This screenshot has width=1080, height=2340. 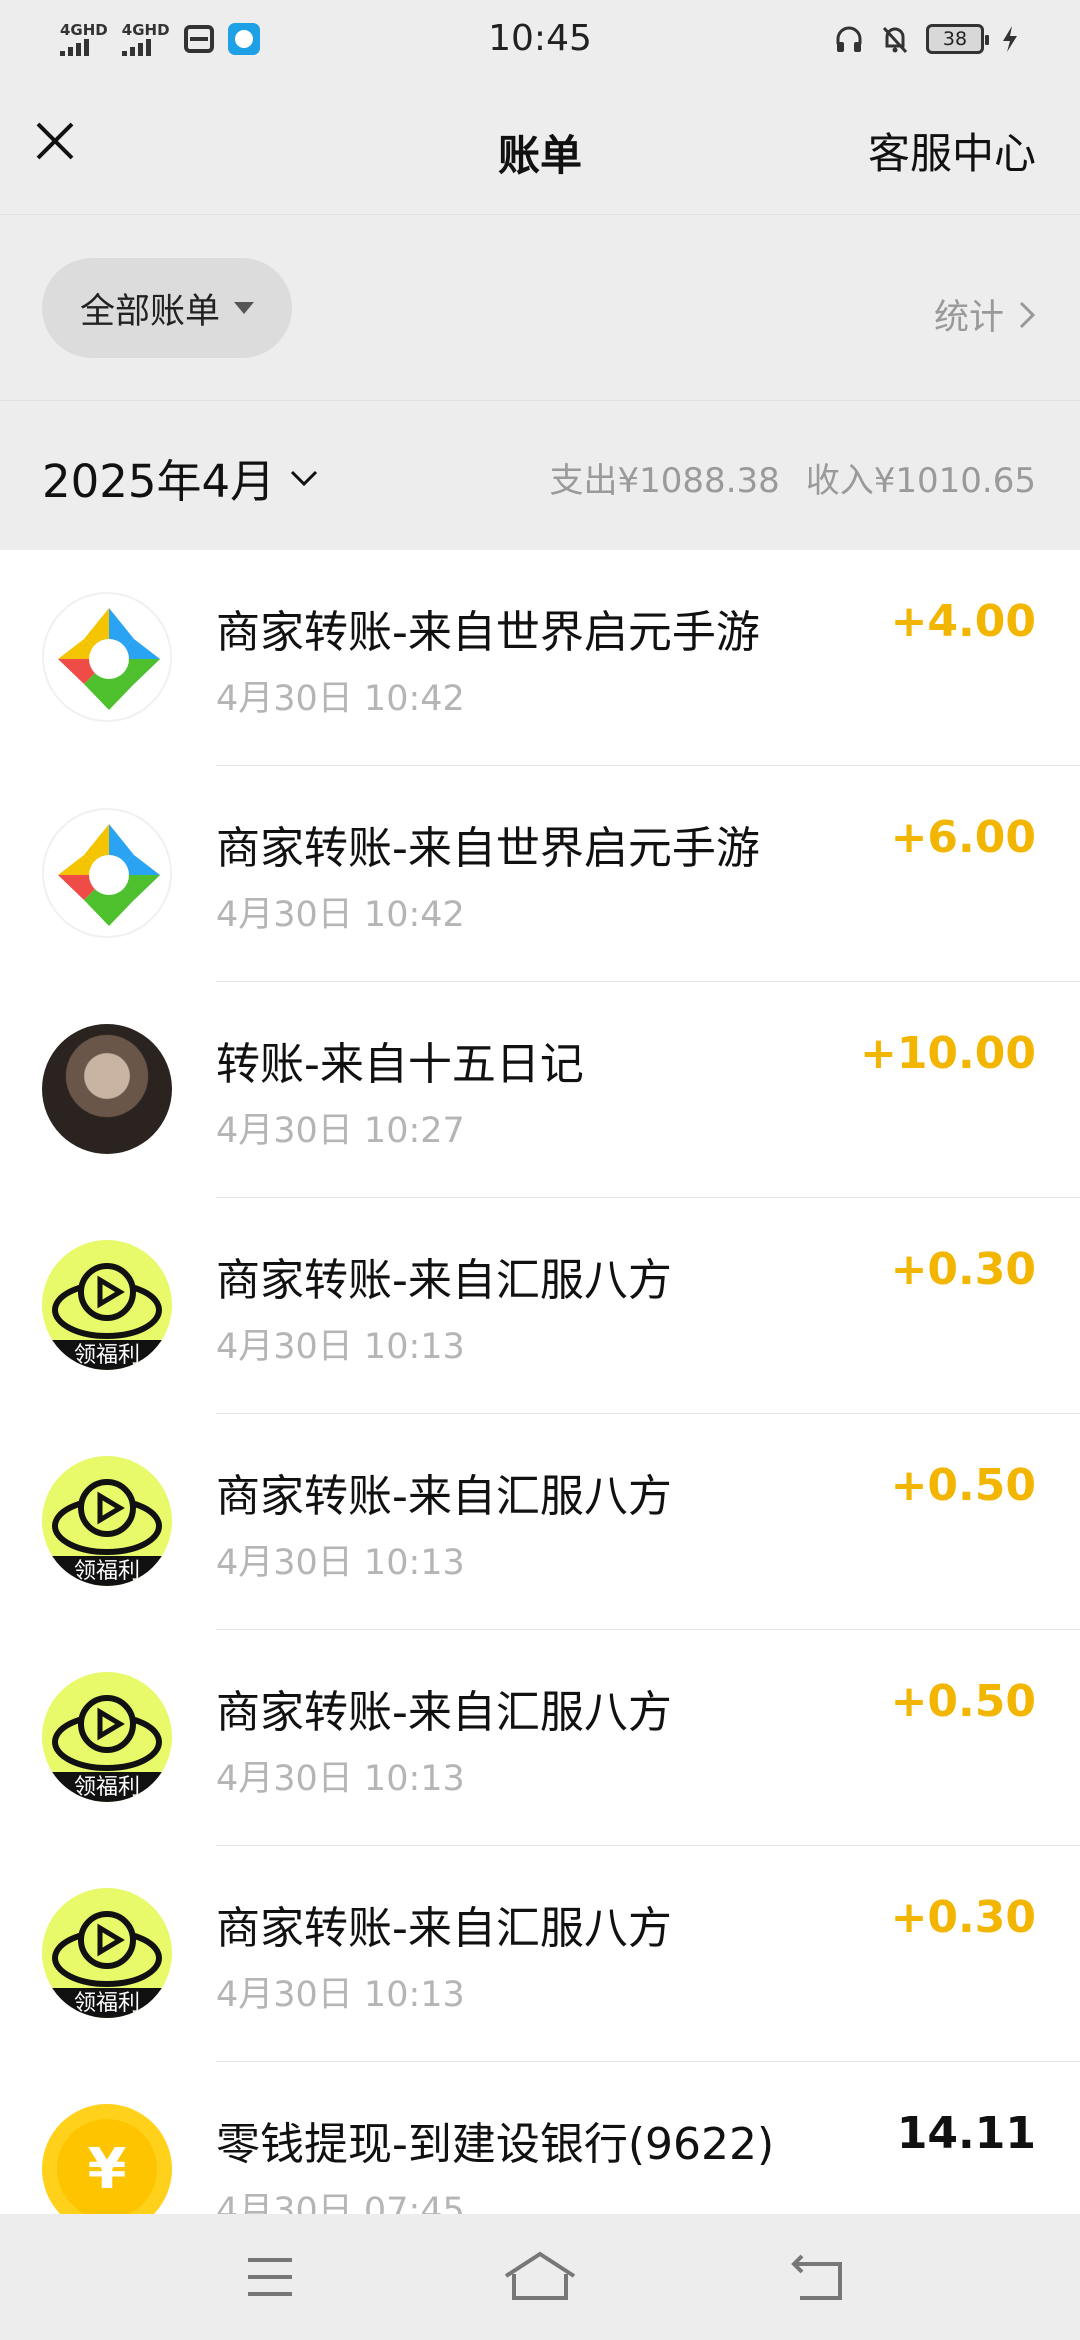 I want to click on transaction-amount: +4.00, so click(x=963, y=621).